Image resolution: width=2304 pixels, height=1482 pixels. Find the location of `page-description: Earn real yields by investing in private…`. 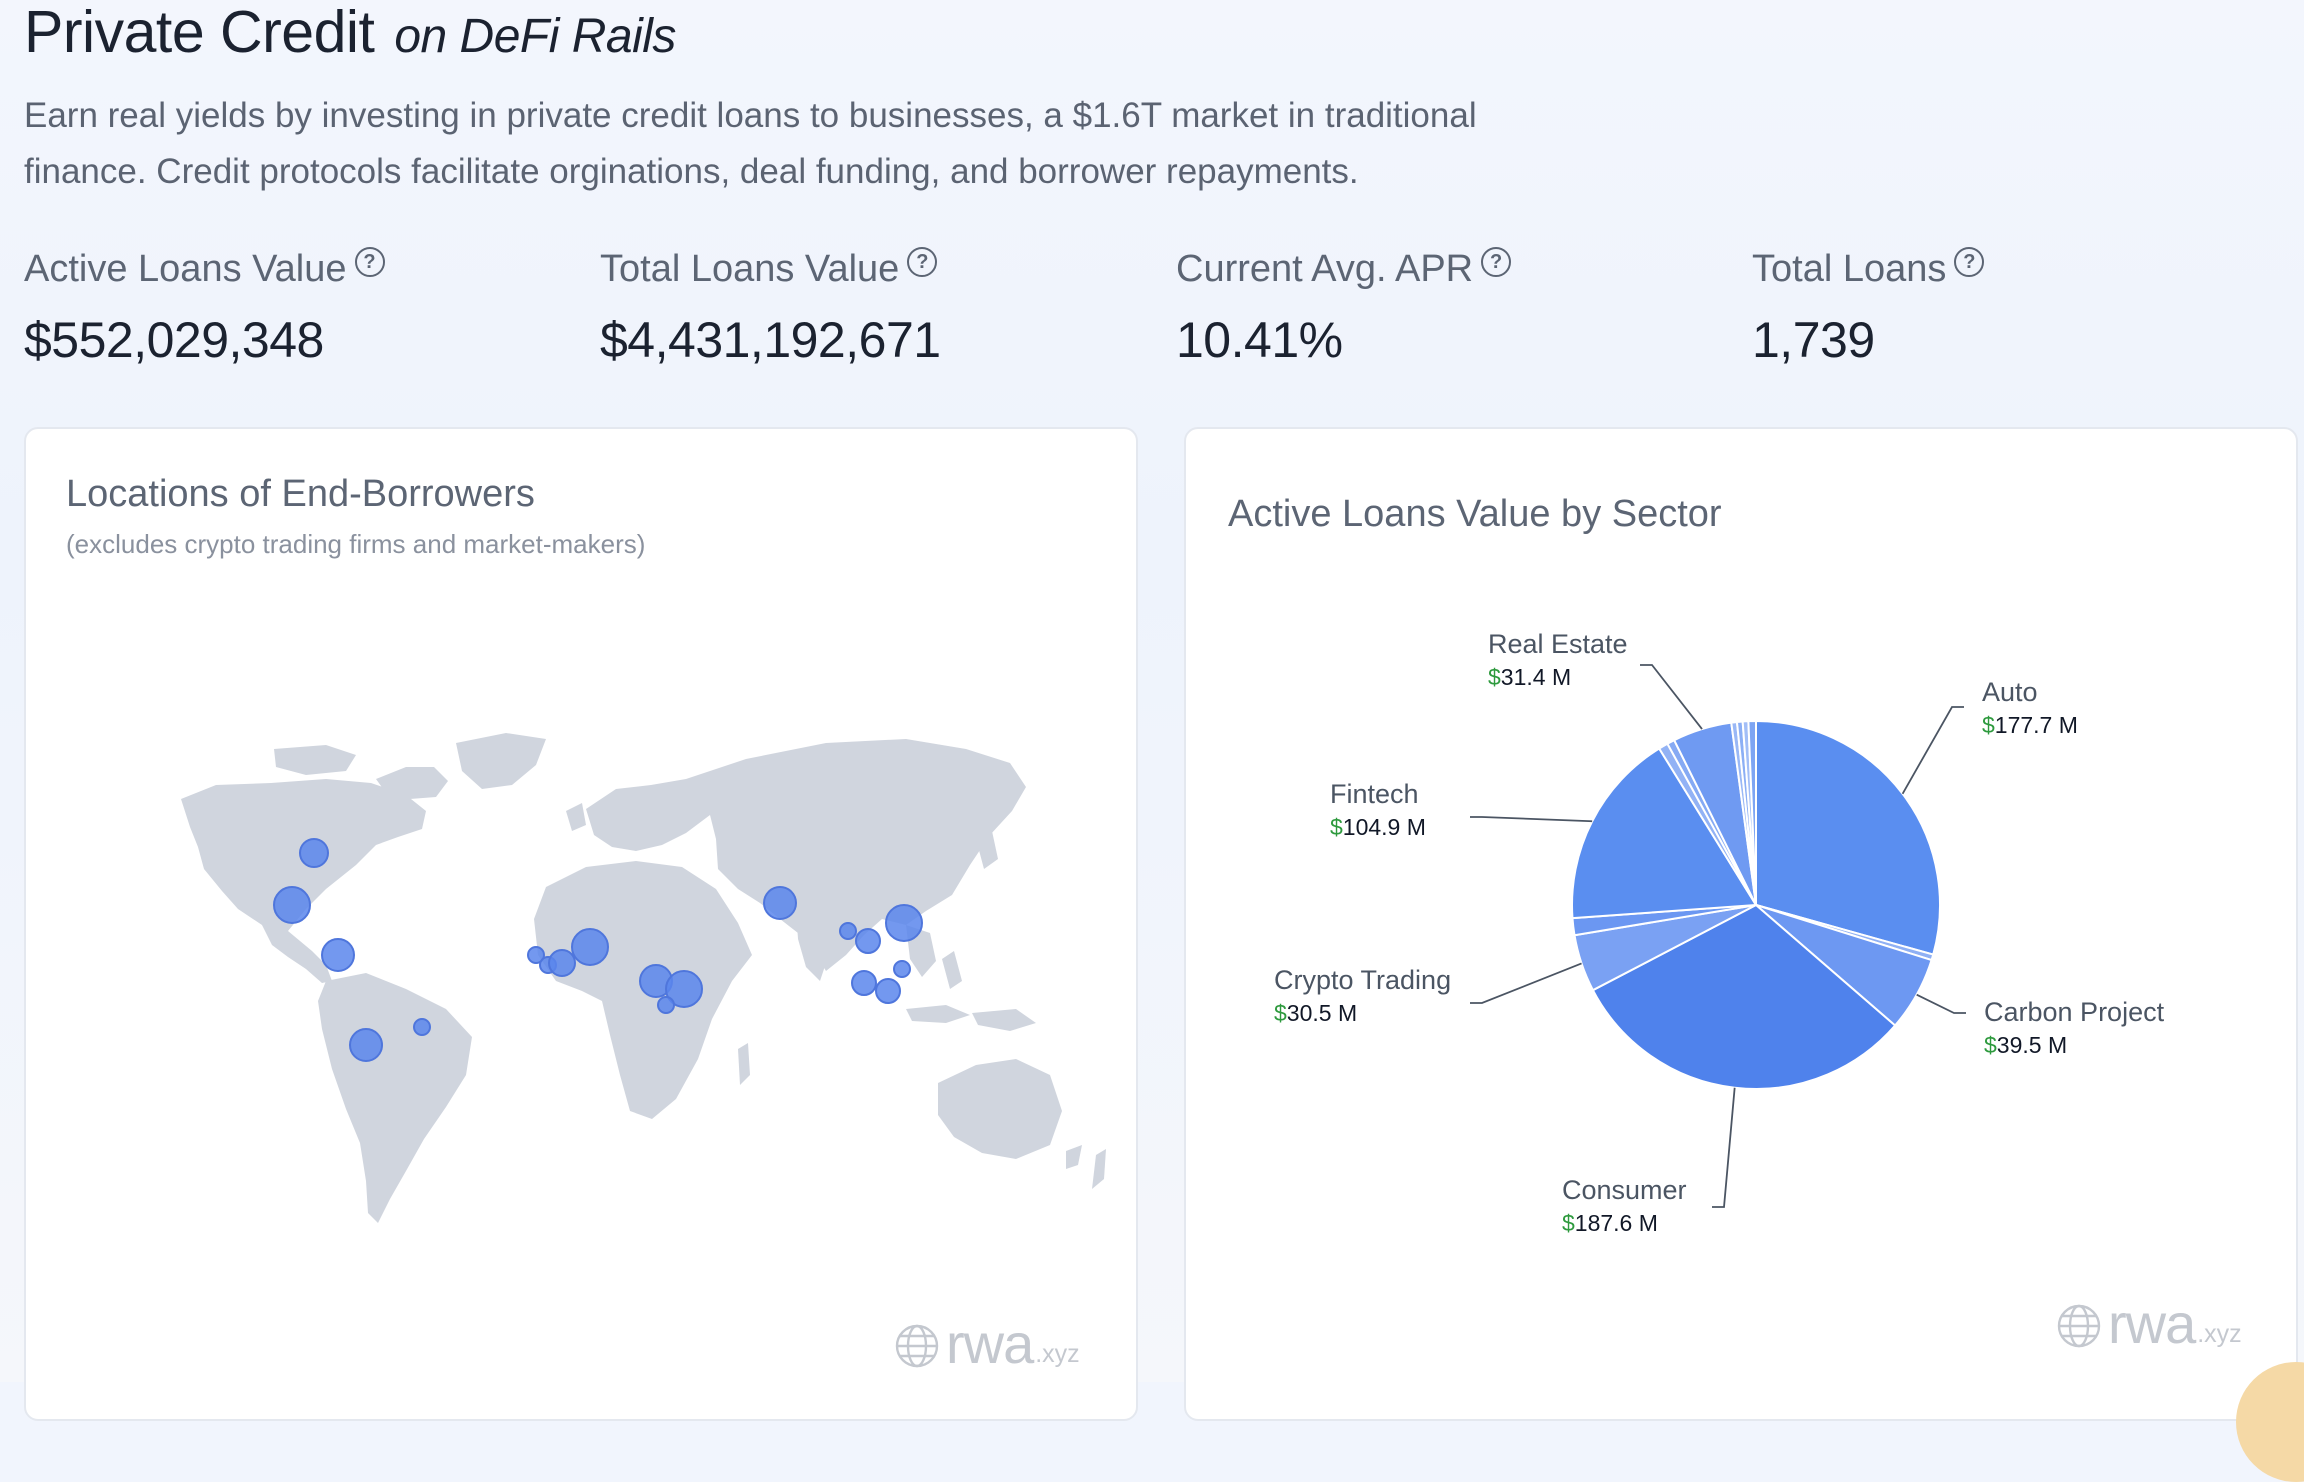

page-description: Earn real yields by investing in private… is located at coordinates (750, 143).